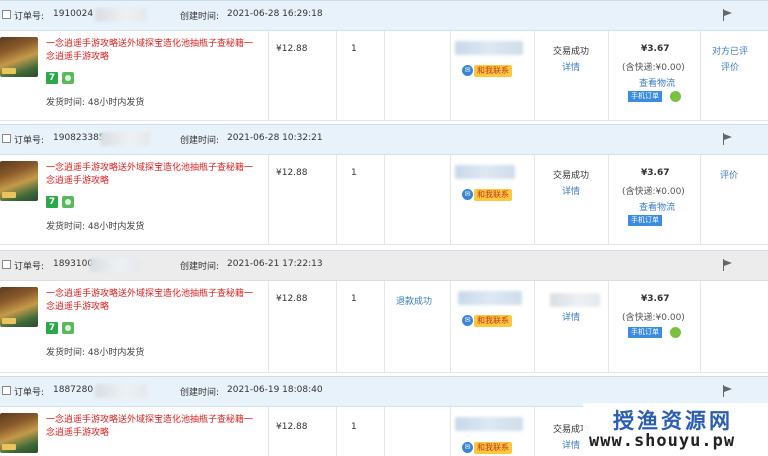 The image size is (768, 456). Describe the element at coordinates (275, 390) in the screenshot. I see `created-value: 2021-06-19 18:08:40` at that location.